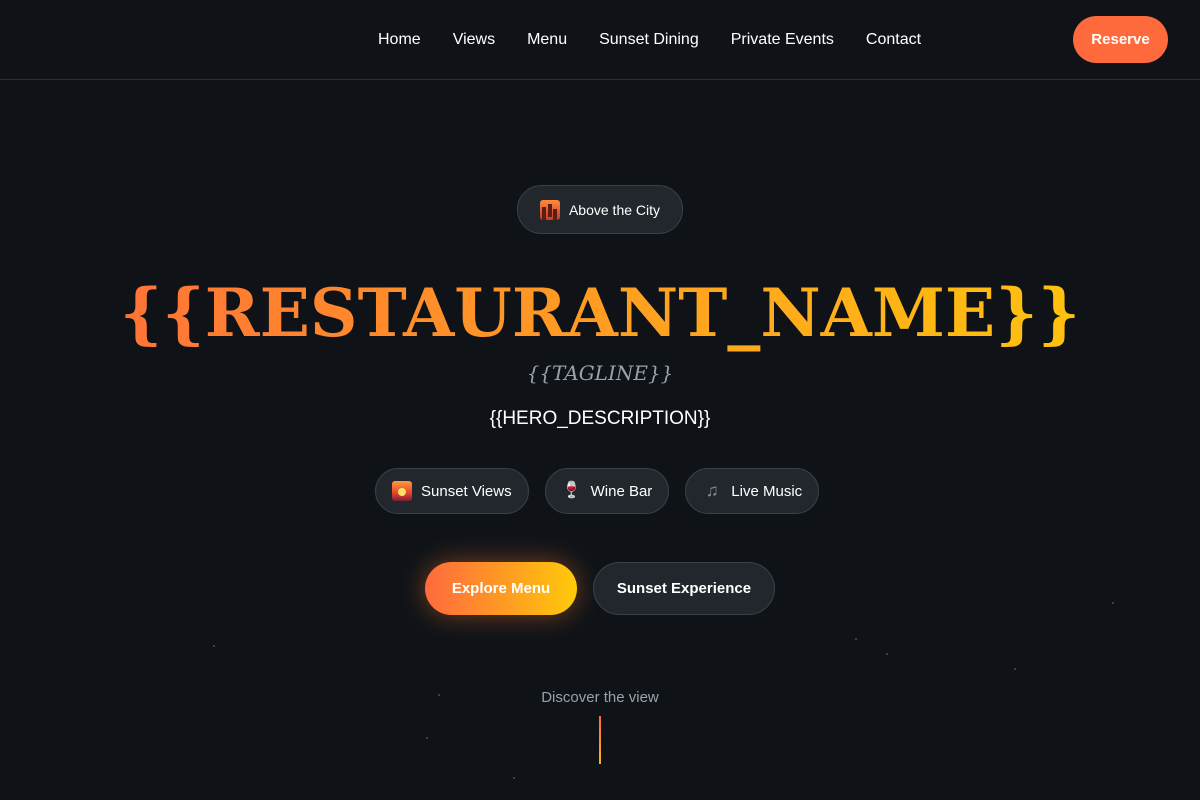 Image resolution: width=1200 pixels, height=800 pixels. I want to click on nav-link-private-events: Private Events, so click(782, 40).